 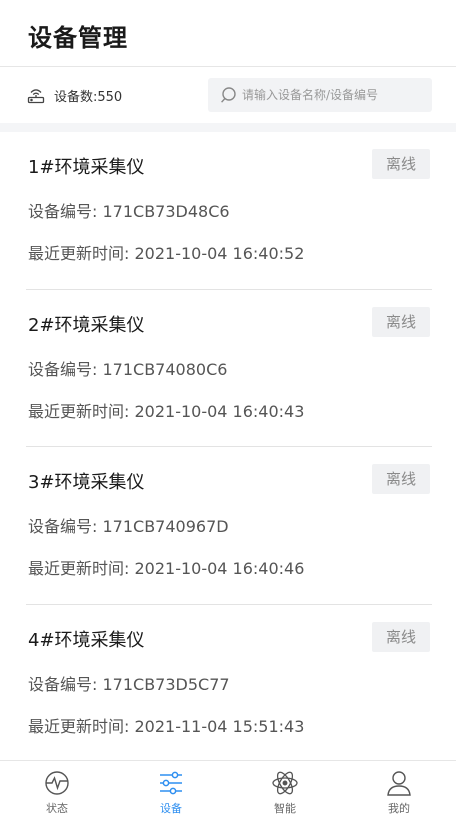 What do you see at coordinates (129, 211) in the screenshot?
I see `device-id: 设备编号: 171CB73D48C6` at bounding box center [129, 211].